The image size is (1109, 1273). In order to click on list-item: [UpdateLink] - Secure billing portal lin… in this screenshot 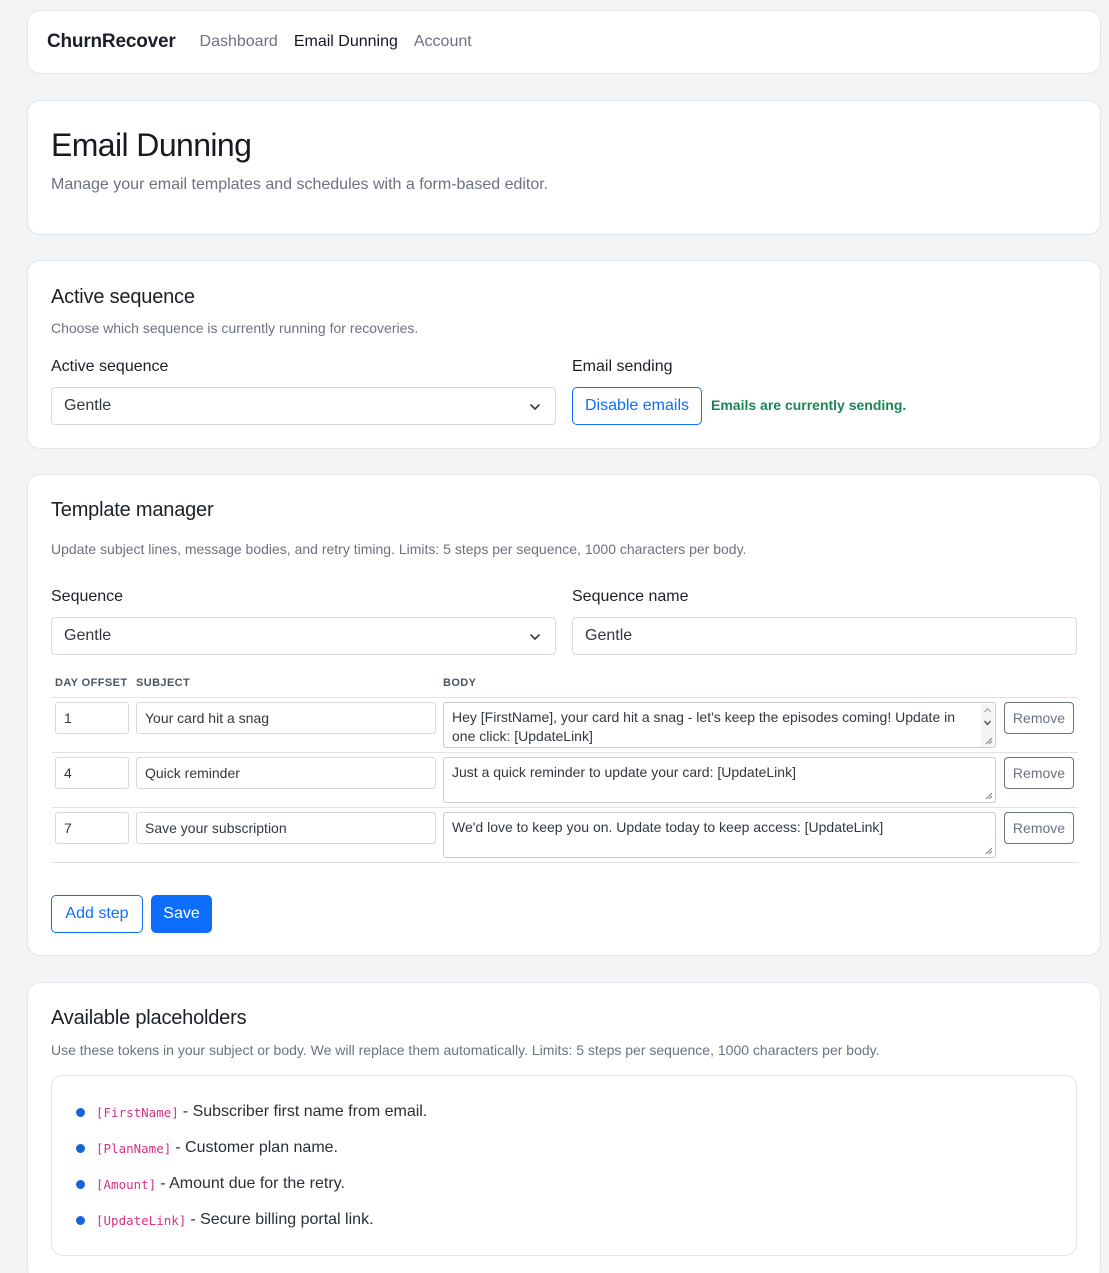, I will do `click(225, 1220)`.